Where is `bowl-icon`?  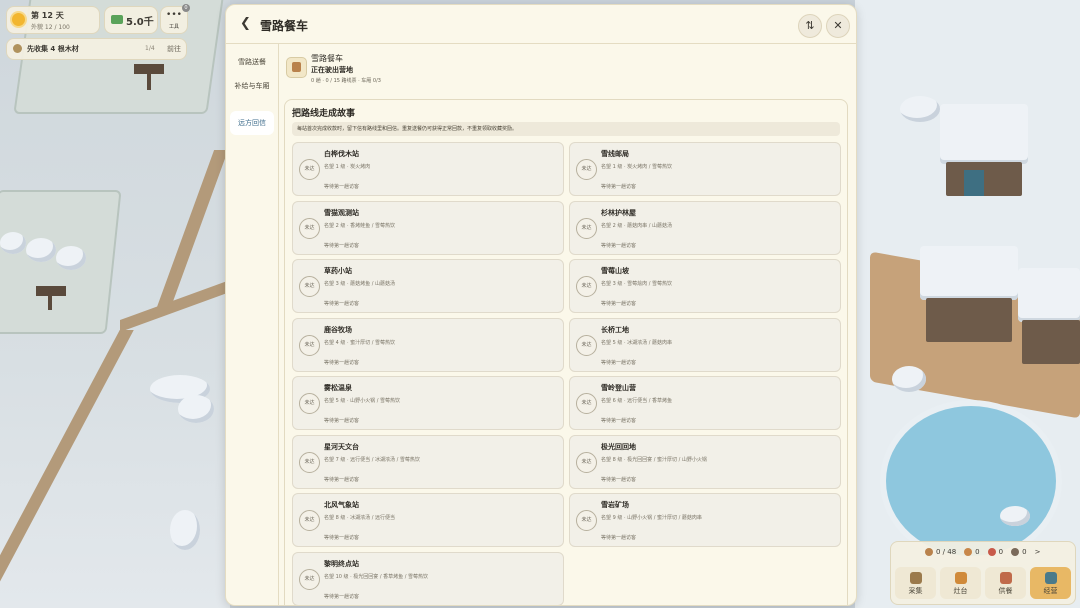
bowl-icon is located at coordinates (1015, 552).